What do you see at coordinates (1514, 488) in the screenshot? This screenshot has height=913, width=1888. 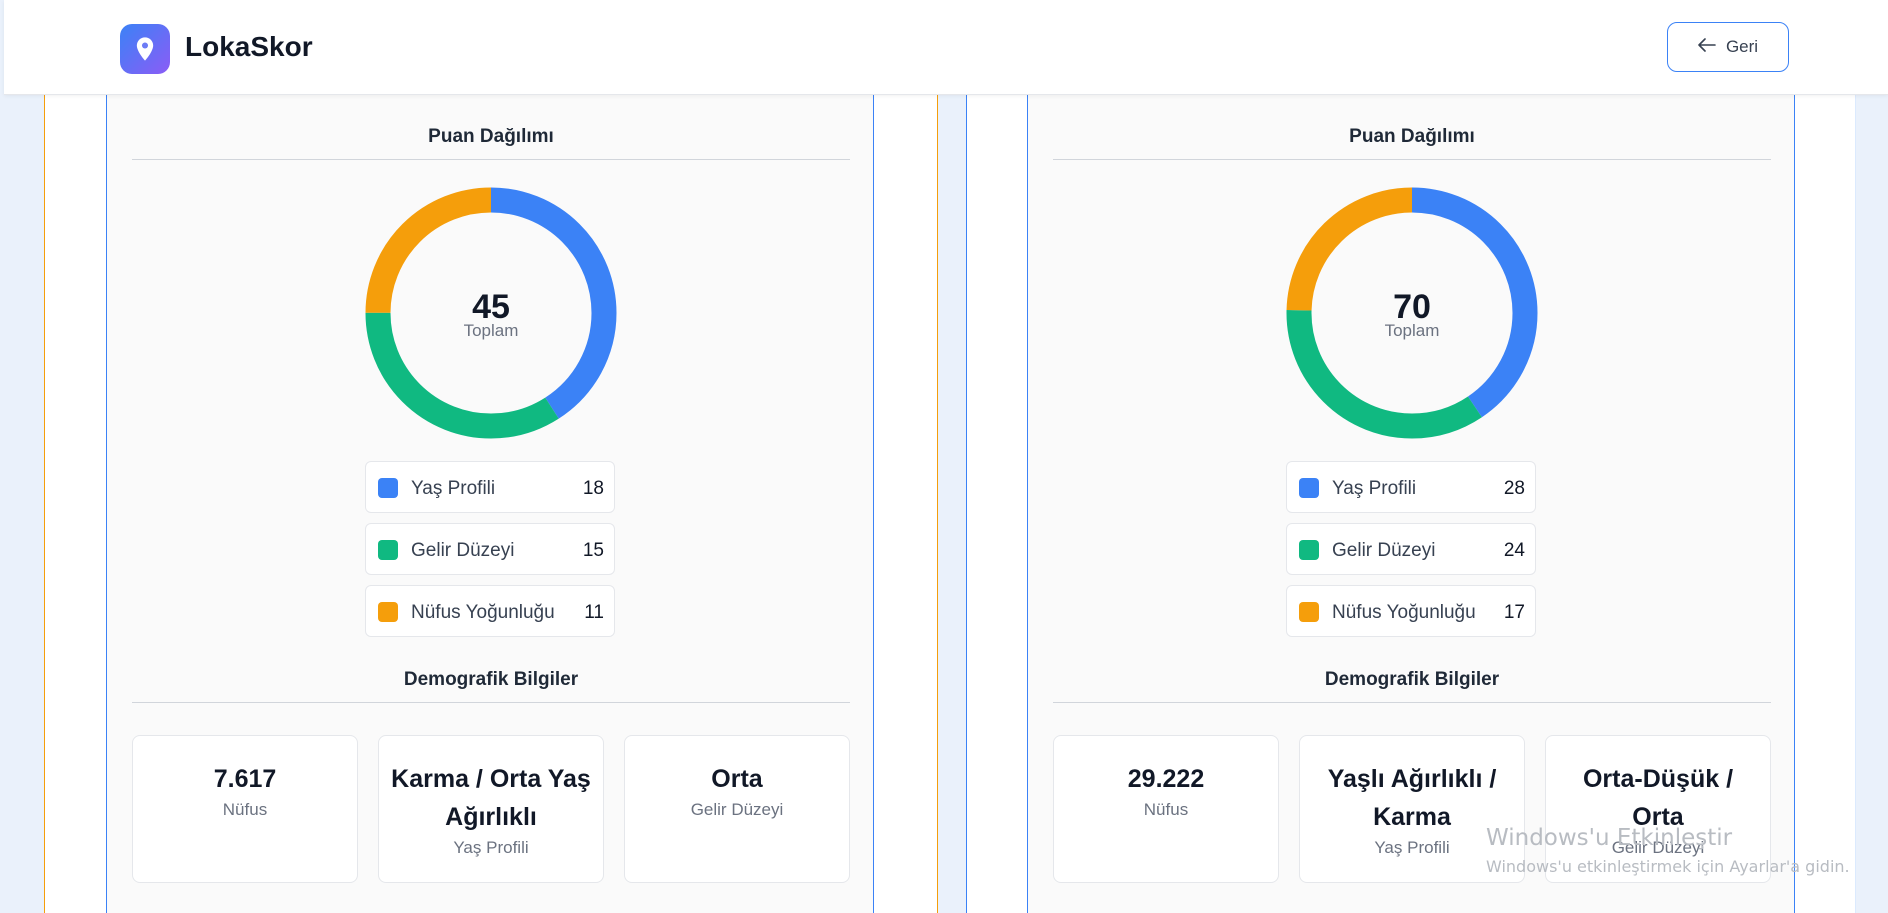 I see `legend-value: 28` at bounding box center [1514, 488].